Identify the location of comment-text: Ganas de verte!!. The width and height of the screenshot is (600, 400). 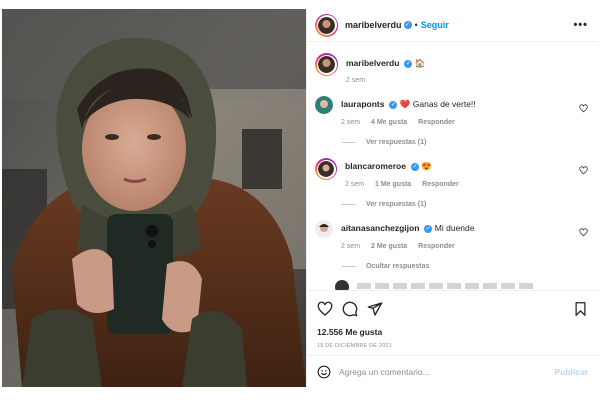
(444, 104).